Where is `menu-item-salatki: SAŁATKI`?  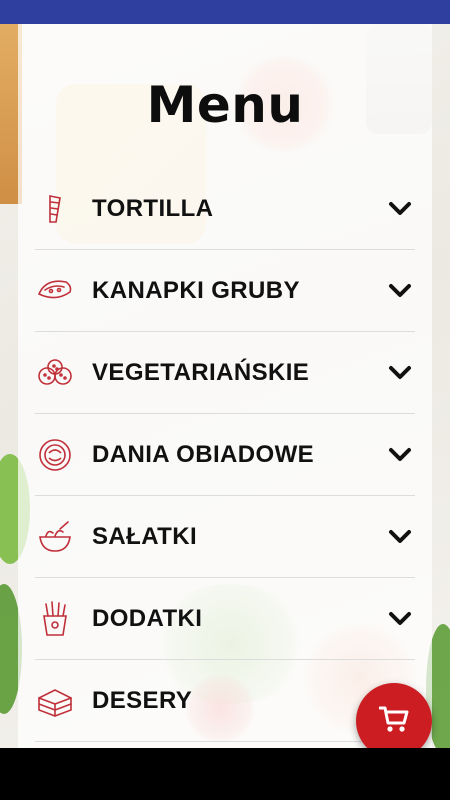
menu-item-salatki: SAŁATKI is located at coordinates (225, 537).